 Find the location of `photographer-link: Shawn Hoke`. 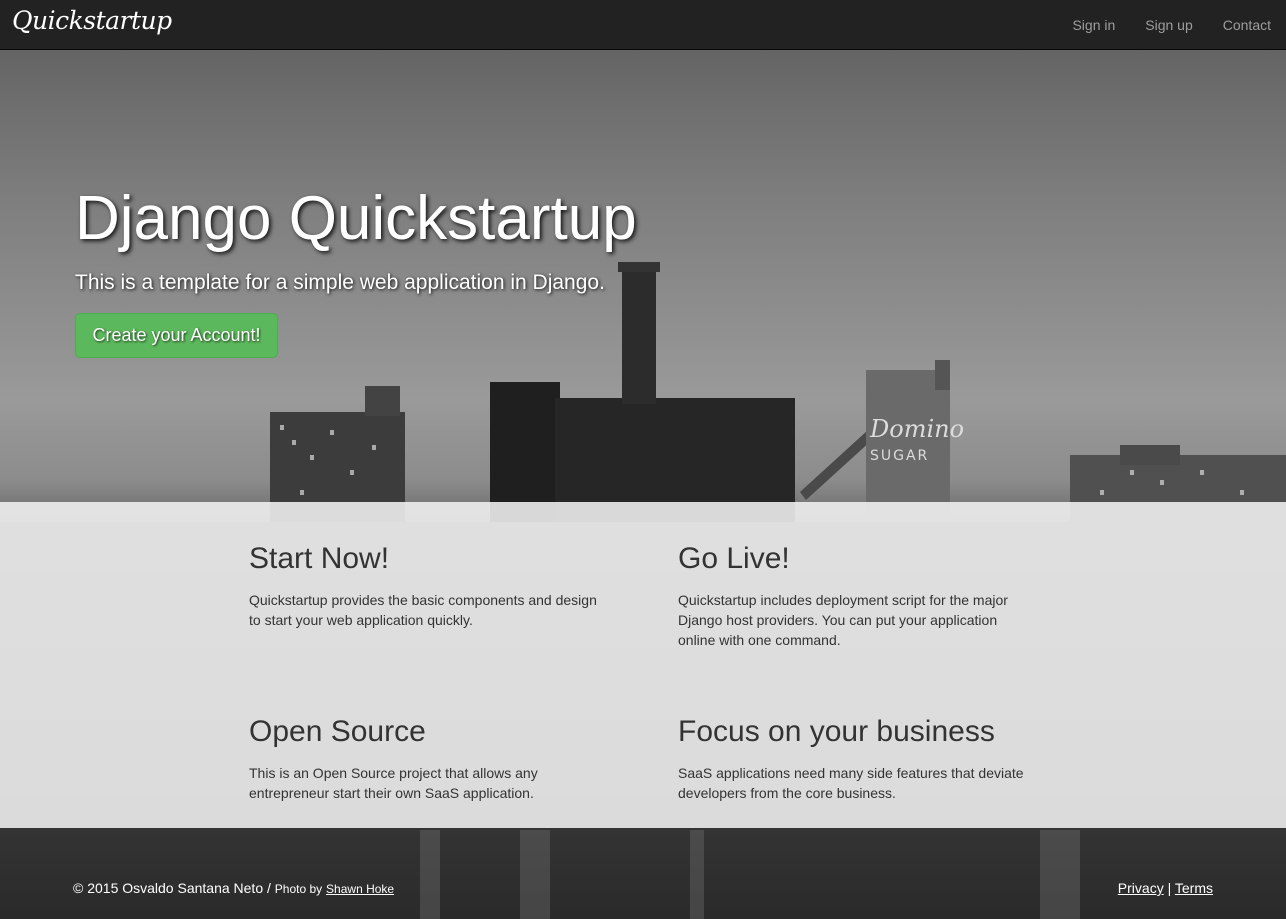

photographer-link: Shawn Hoke is located at coordinates (360, 889).